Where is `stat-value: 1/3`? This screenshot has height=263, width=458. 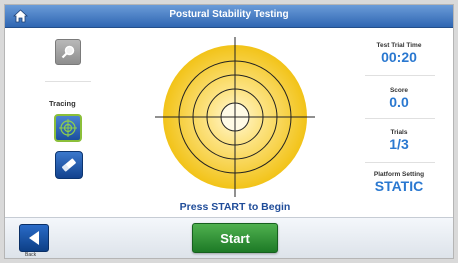 stat-value: 1/3 is located at coordinates (399, 144).